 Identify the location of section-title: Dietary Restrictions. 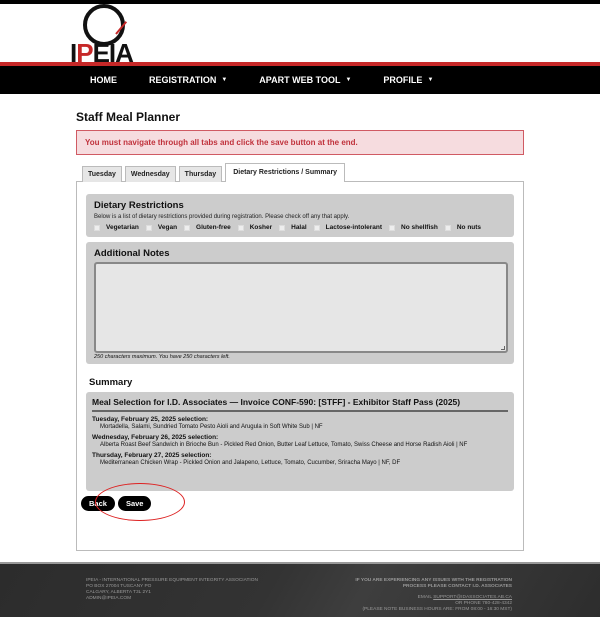
(139, 205).